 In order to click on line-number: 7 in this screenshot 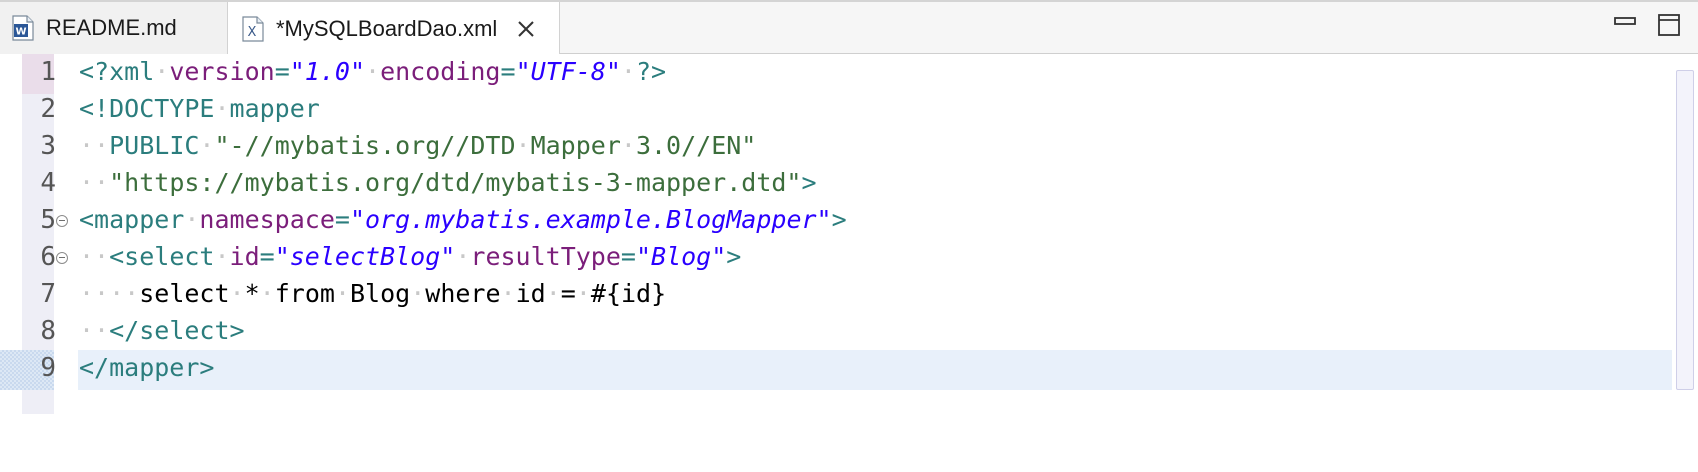, I will do `click(48, 294)`.